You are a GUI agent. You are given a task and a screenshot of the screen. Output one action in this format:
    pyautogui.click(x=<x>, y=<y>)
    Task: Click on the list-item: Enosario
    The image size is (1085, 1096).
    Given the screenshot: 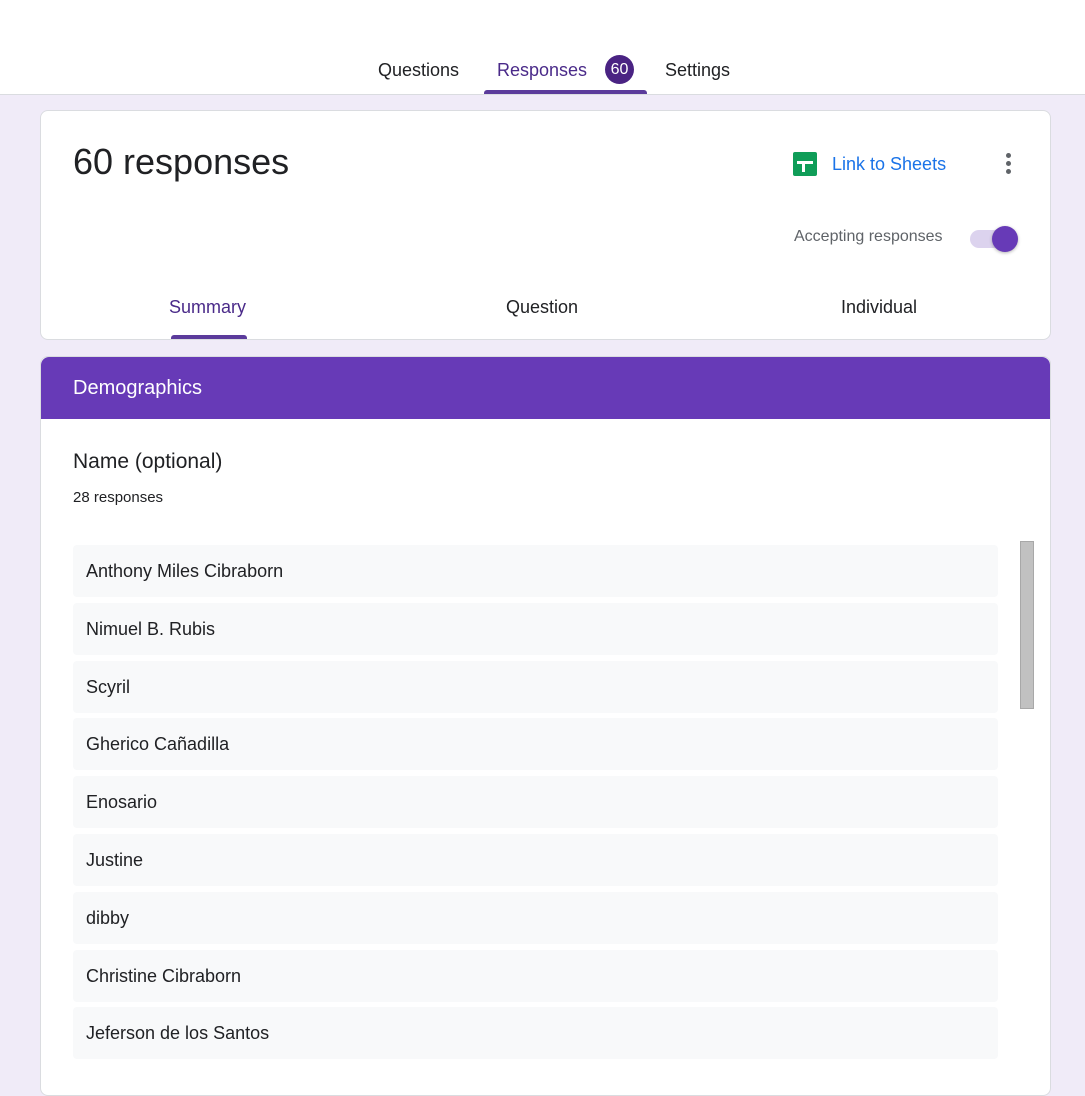 What is the action you would take?
    pyautogui.click(x=535, y=802)
    